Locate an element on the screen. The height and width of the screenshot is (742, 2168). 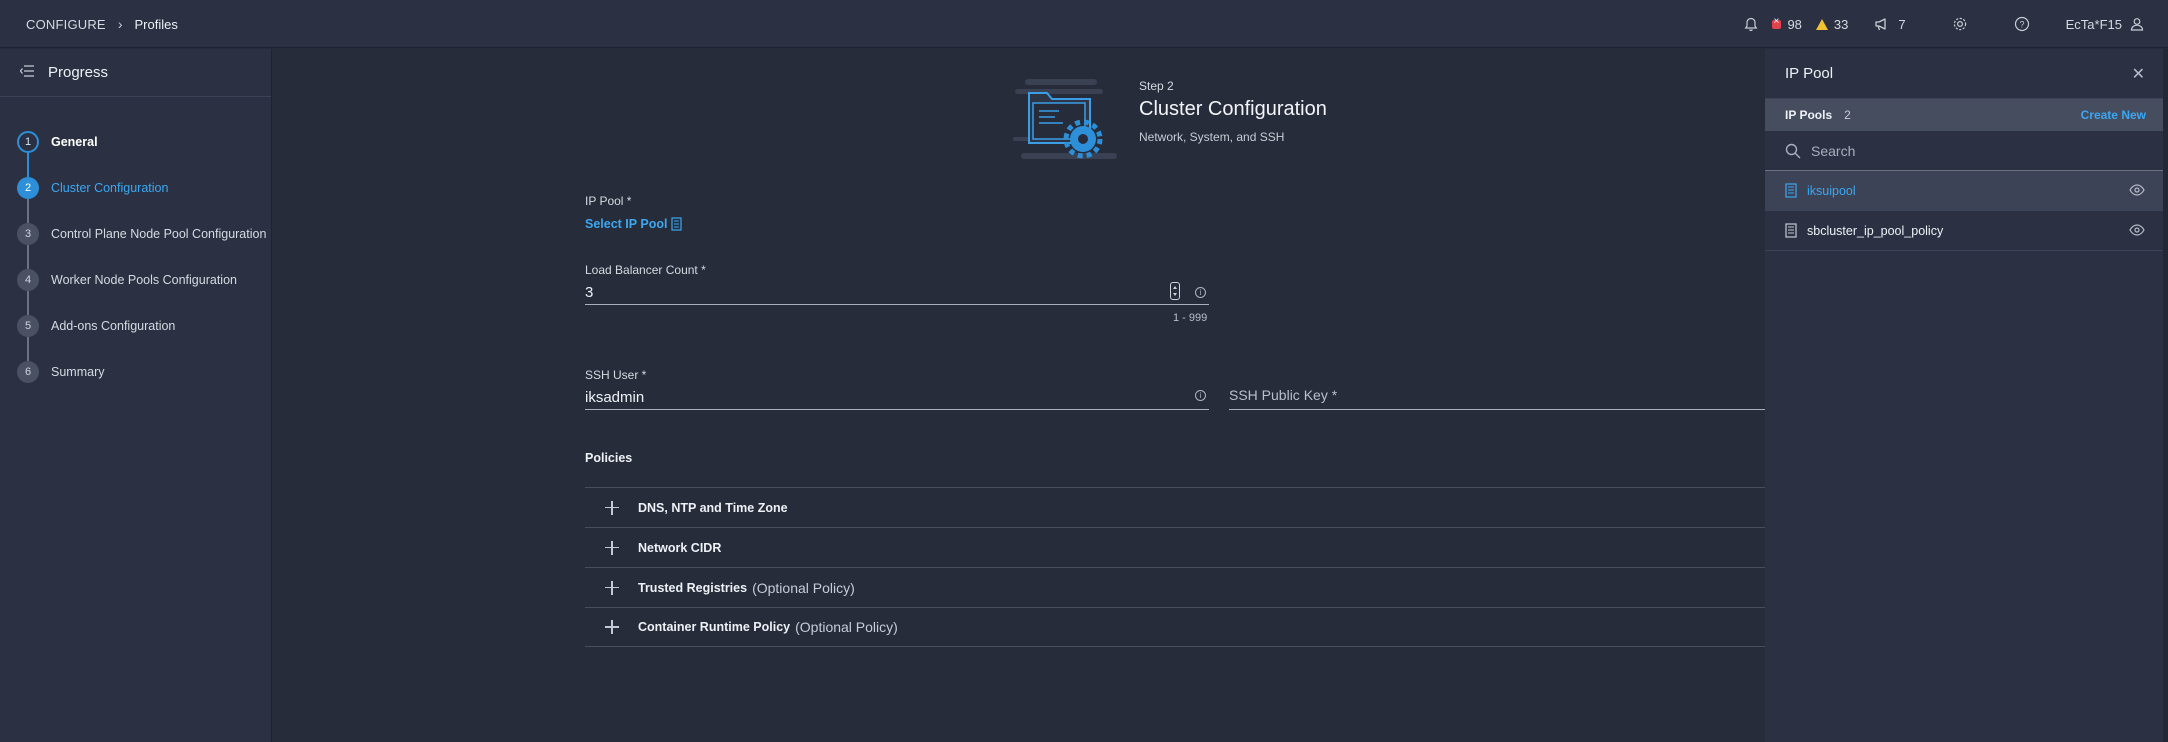
ip-pool-label: IP Pool * is located at coordinates (608, 201).